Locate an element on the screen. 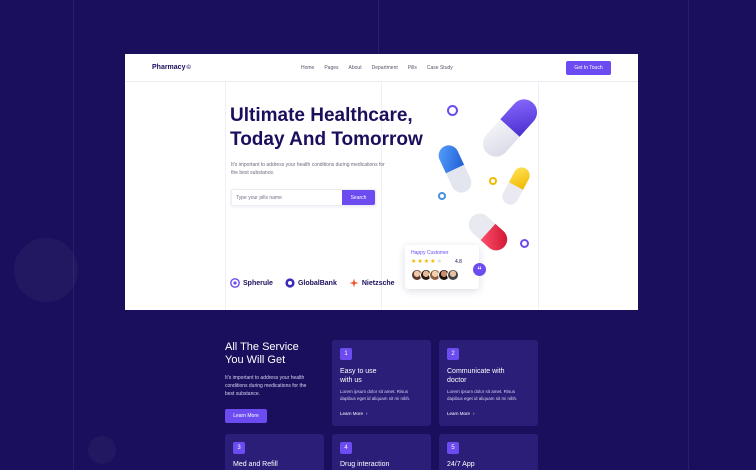 The width and height of the screenshot is (756, 470). search-button: Search is located at coordinates (358, 197).